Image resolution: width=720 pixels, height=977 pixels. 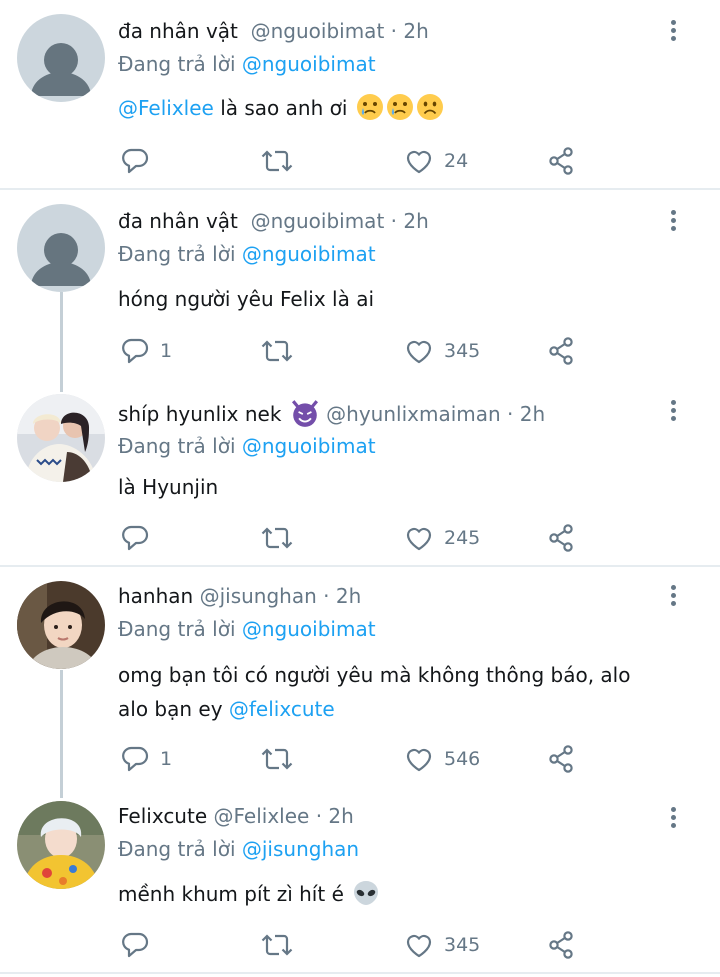 I want to click on tweet-text: hóng người yêu Felix là ai, so click(x=246, y=299).